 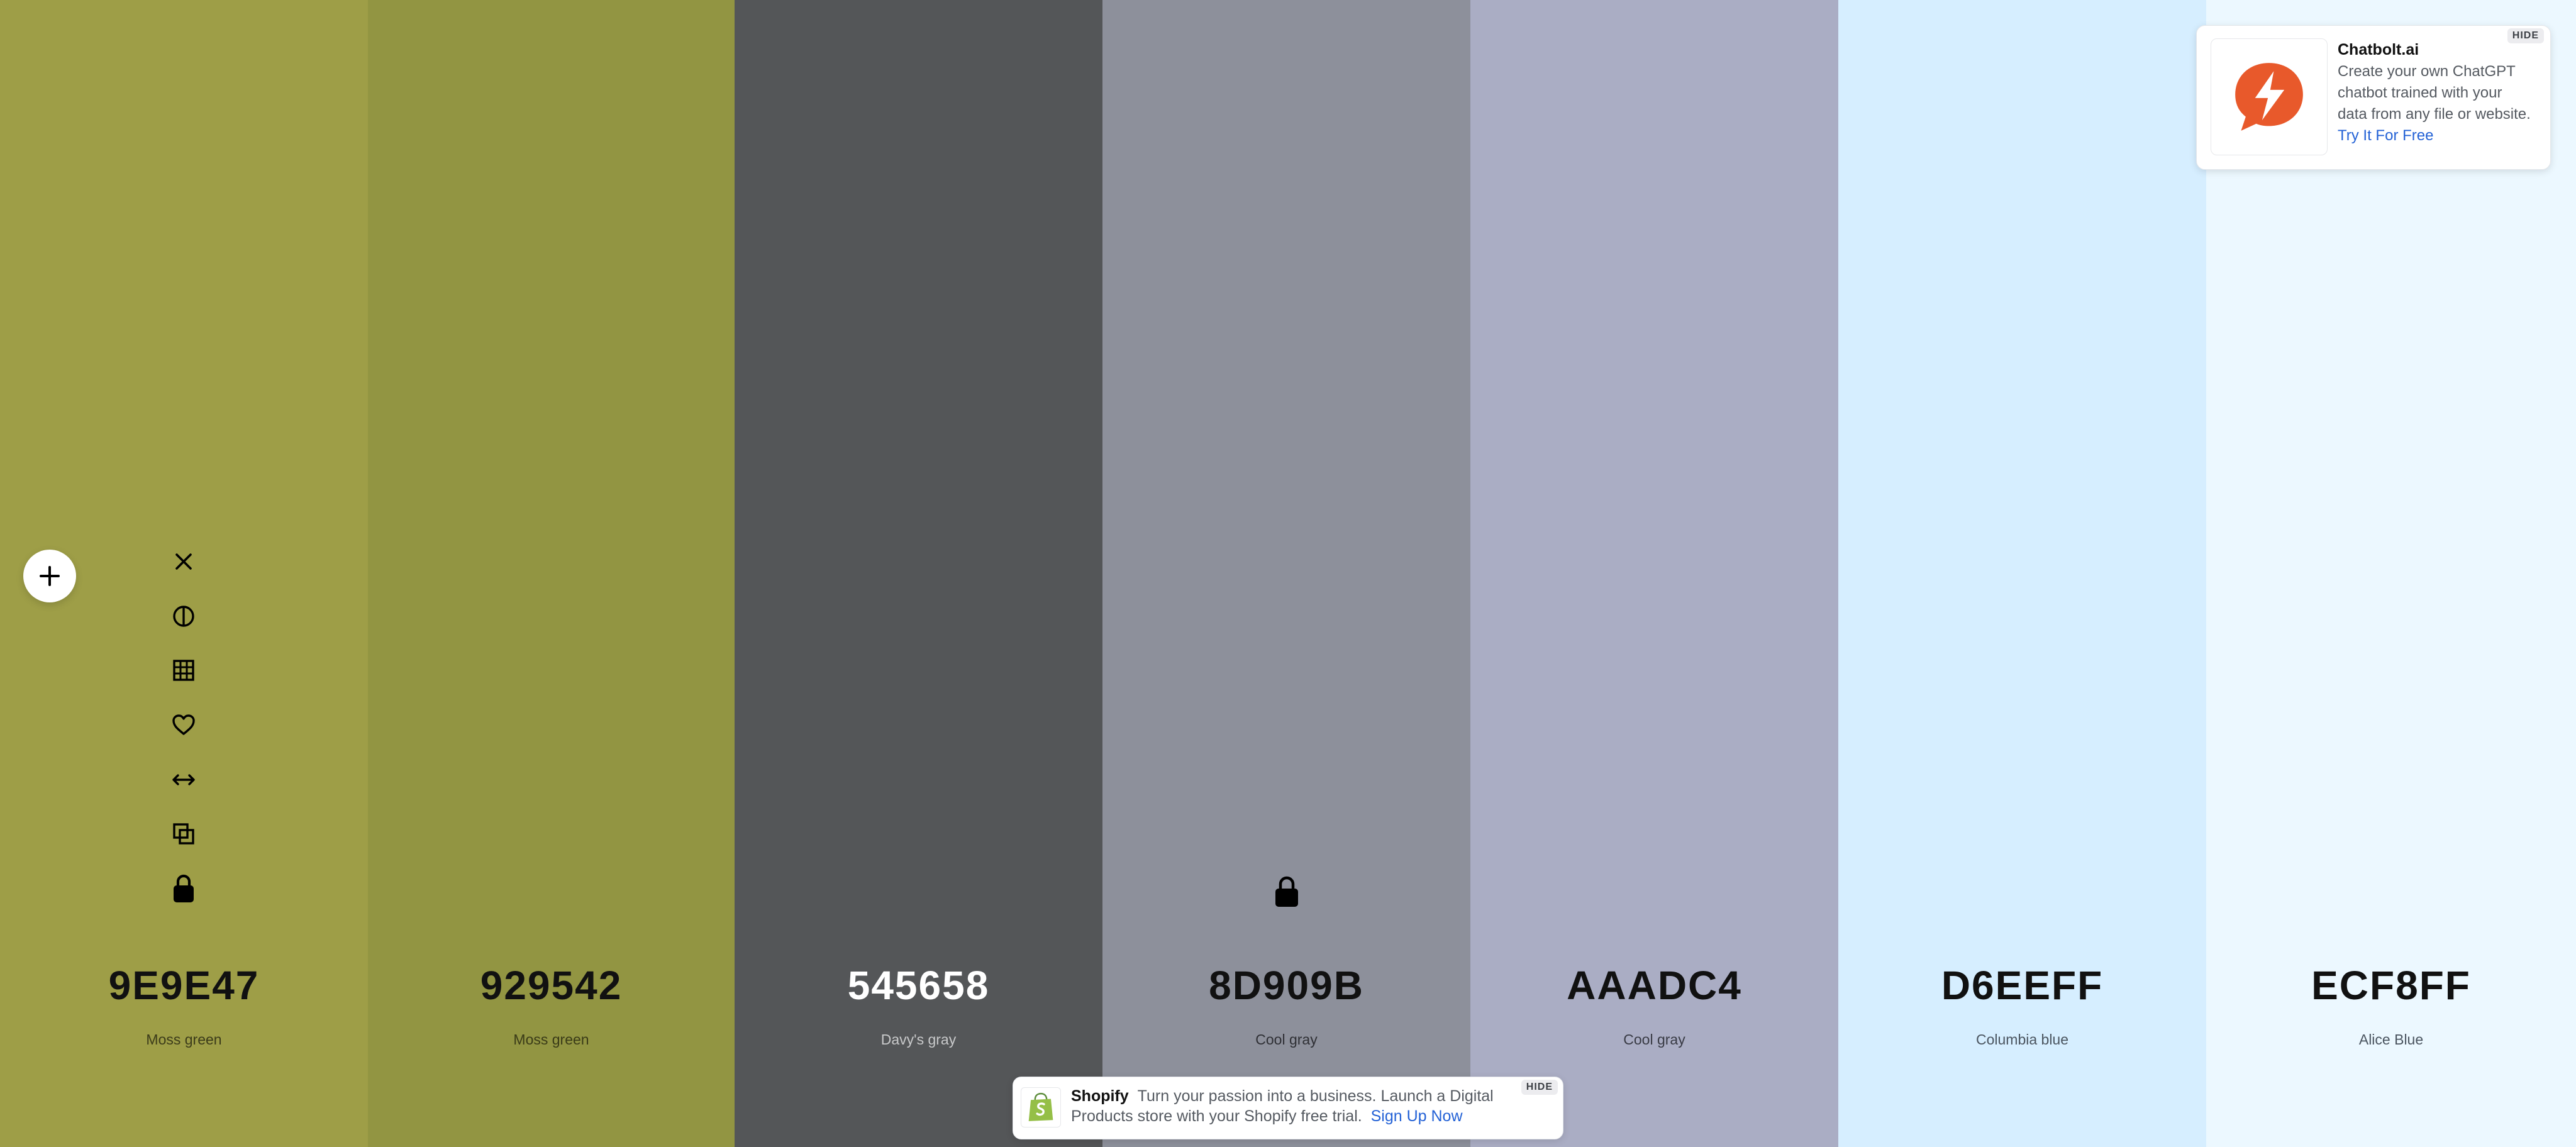 I want to click on ad-title: Chatbolt.ai, so click(x=2378, y=49).